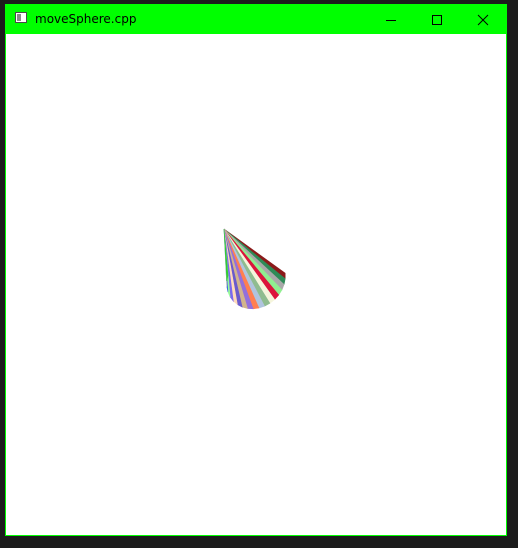 This screenshot has height=548, width=518. What do you see at coordinates (256, 19) in the screenshot?
I see `title-bar: moveSphere.cpp` at bounding box center [256, 19].